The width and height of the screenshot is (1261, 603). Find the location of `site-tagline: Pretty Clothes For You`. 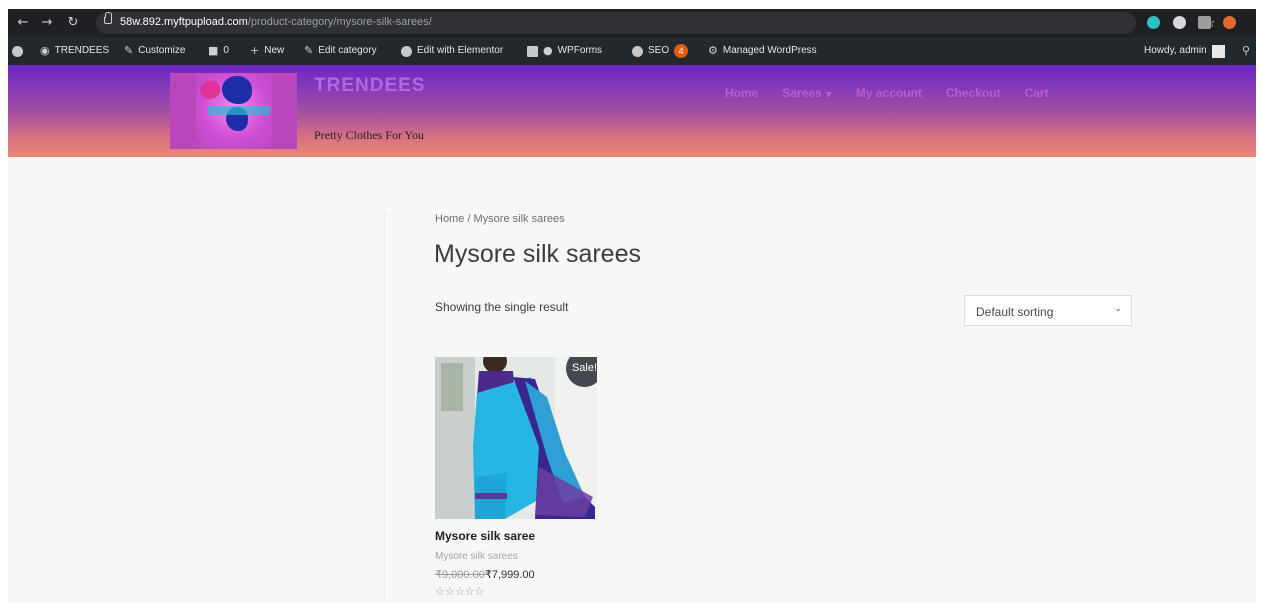

site-tagline: Pretty Clothes For You is located at coordinates (369, 135).